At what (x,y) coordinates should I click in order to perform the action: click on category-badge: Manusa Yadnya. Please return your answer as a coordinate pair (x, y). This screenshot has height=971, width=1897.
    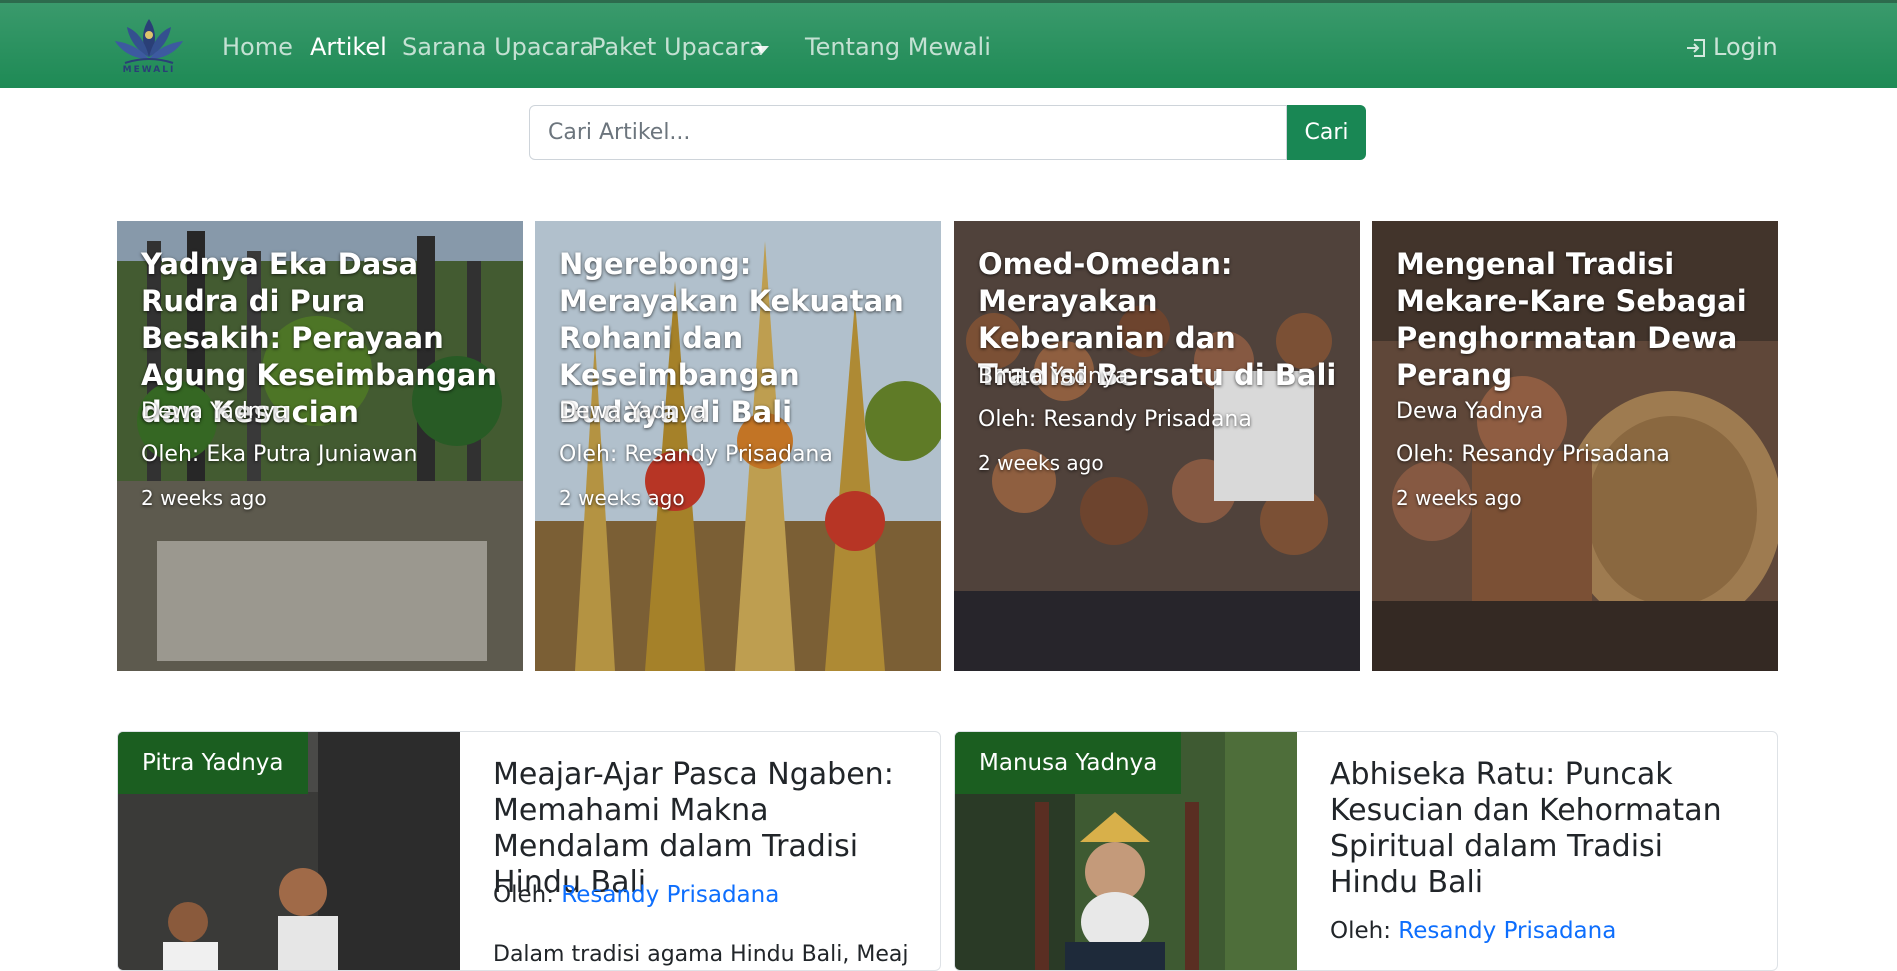
    Looking at the image, I should click on (1068, 763).